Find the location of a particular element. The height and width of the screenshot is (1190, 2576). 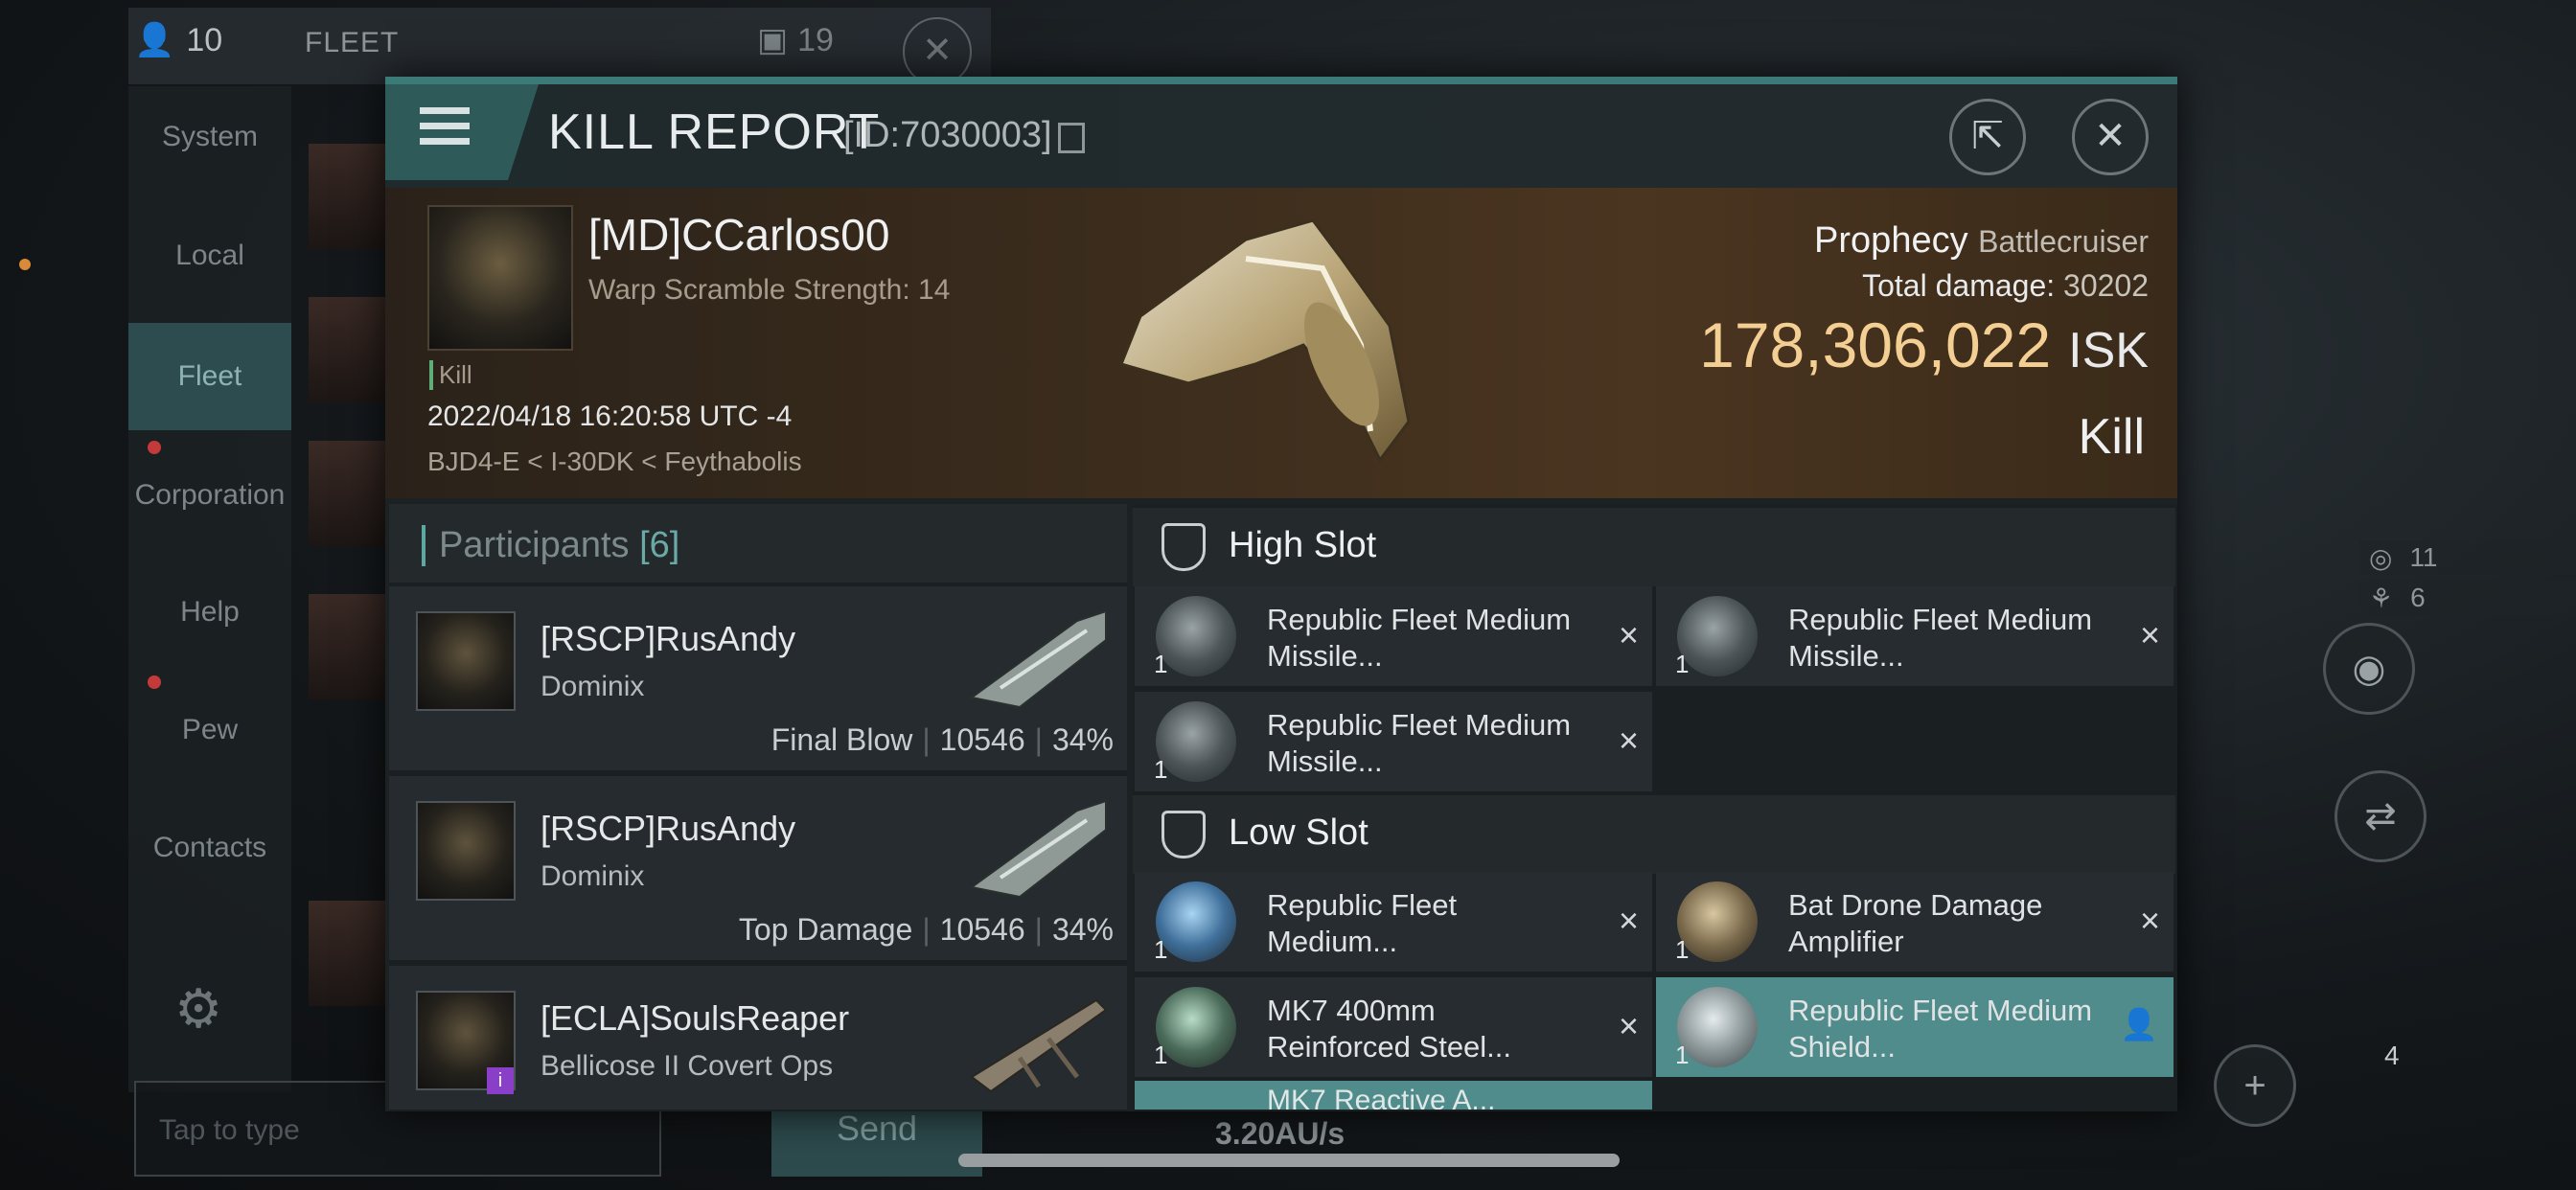

warp-strength: Warp Scramble Strength: 14 is located at coordinates (769, 290).